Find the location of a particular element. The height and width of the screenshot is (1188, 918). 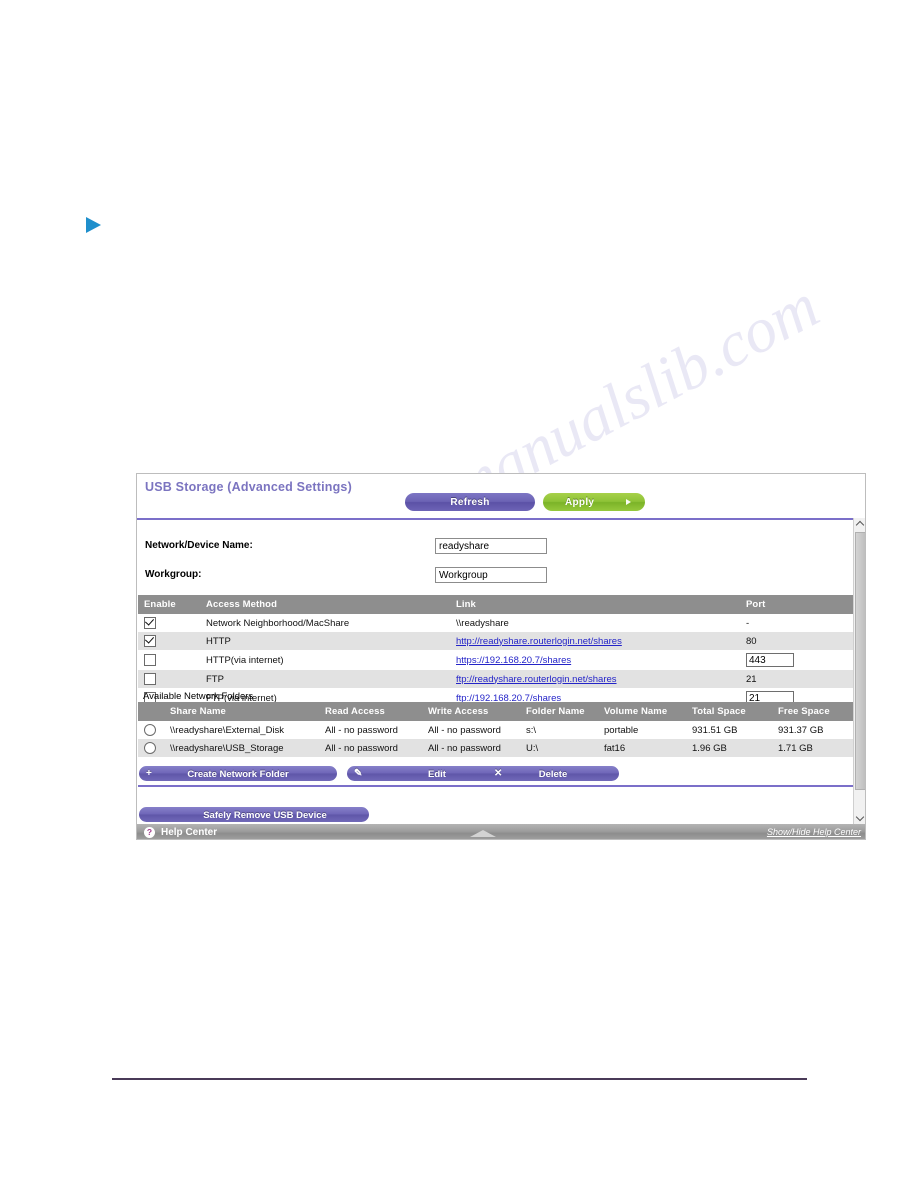

create-network-folder-label: Create Network Folder is located at coordinates (238, 774).